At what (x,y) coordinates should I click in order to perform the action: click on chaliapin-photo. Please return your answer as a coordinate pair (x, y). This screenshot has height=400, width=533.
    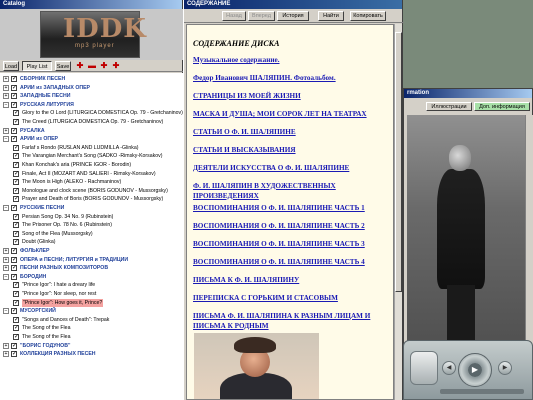
    Looking at the image, I should click on (466, 232).